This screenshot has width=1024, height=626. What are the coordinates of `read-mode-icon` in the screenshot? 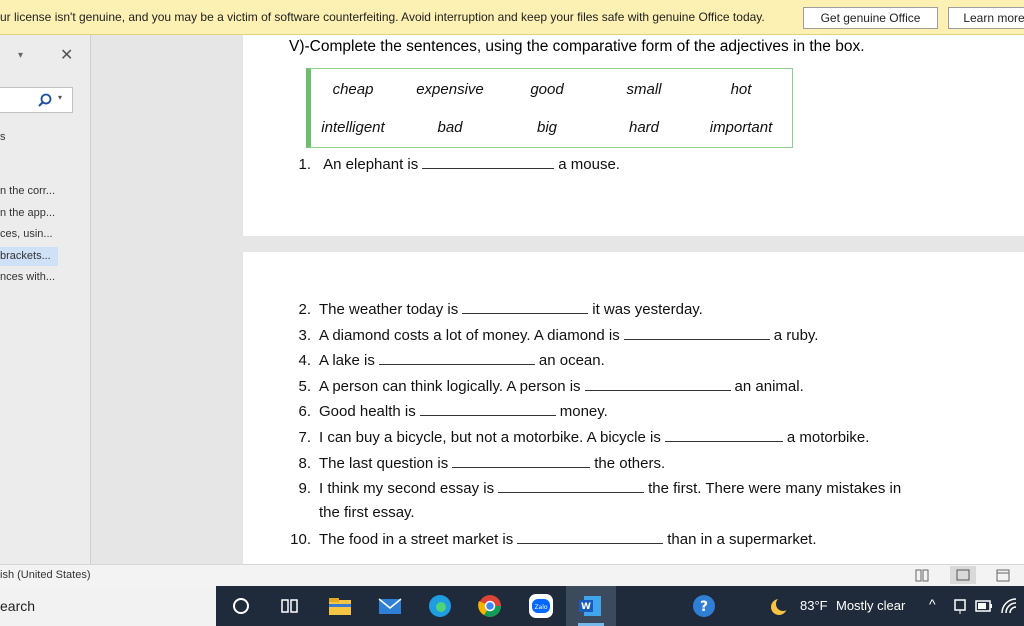 It's located at (922, 575).